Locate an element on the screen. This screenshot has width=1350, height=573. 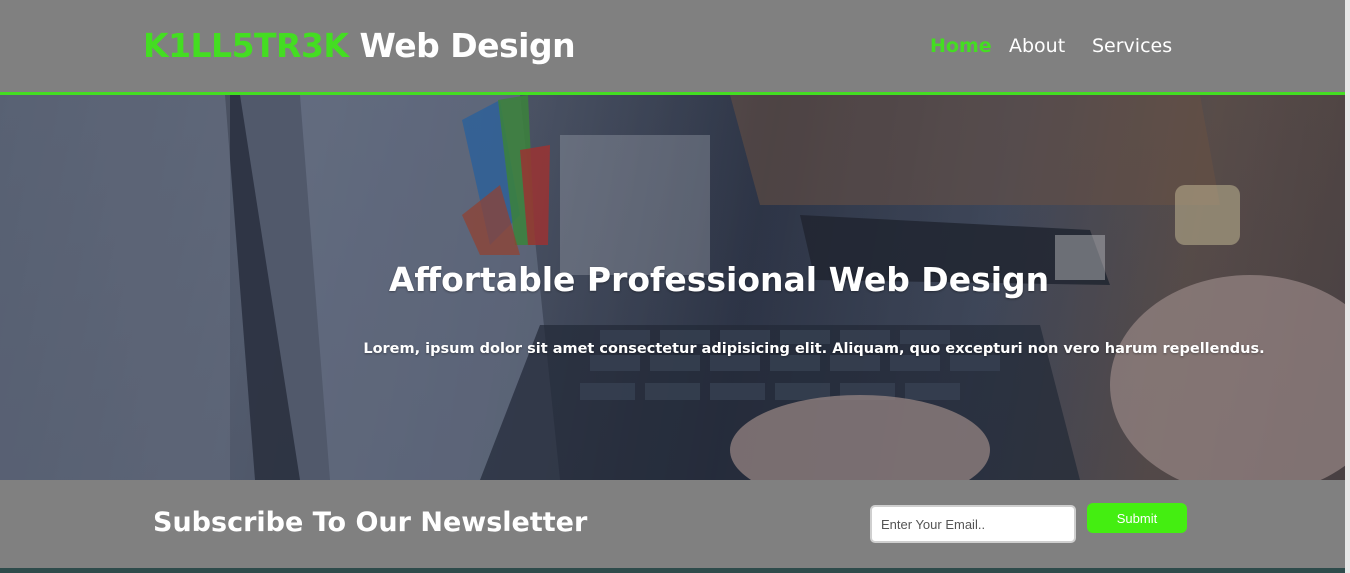
footer-strip is located at coordinates (675, 570).